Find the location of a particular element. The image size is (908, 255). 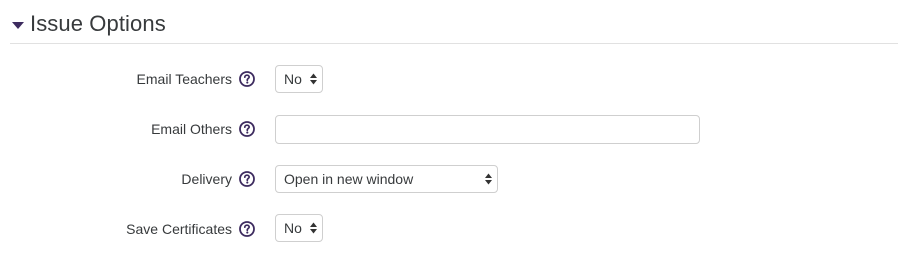

section-title: Issue Options is located at coordinates (98, 23).